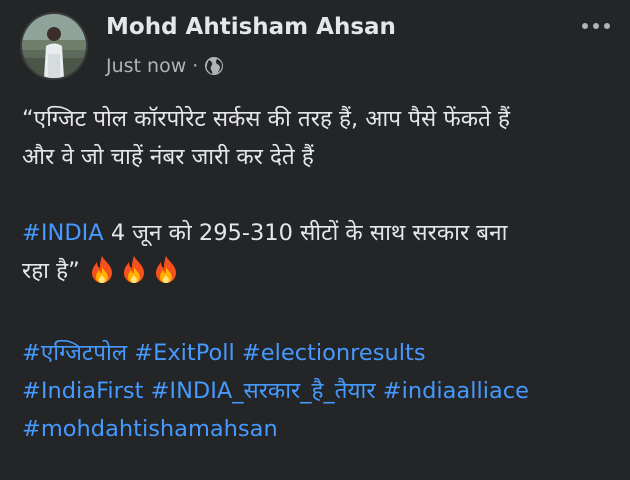 The height and width of the screenshot is (480, 630). What do you see at coordinates (596, 26) in the screenshot?
I see `more-horizontal-icon` at bounding box center [596, 26].